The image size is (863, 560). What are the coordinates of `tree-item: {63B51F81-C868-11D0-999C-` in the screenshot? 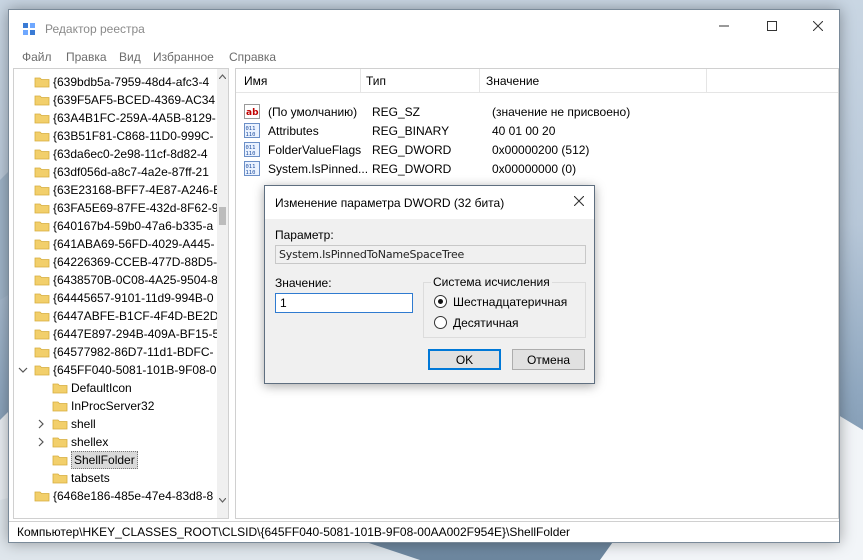 It's located at (114, 136).